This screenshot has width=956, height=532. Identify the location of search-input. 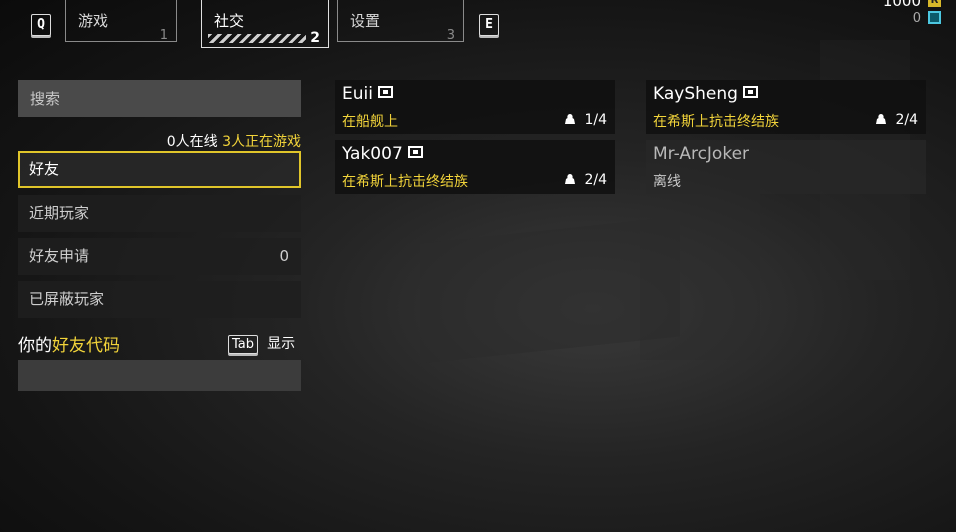
(159, 98).